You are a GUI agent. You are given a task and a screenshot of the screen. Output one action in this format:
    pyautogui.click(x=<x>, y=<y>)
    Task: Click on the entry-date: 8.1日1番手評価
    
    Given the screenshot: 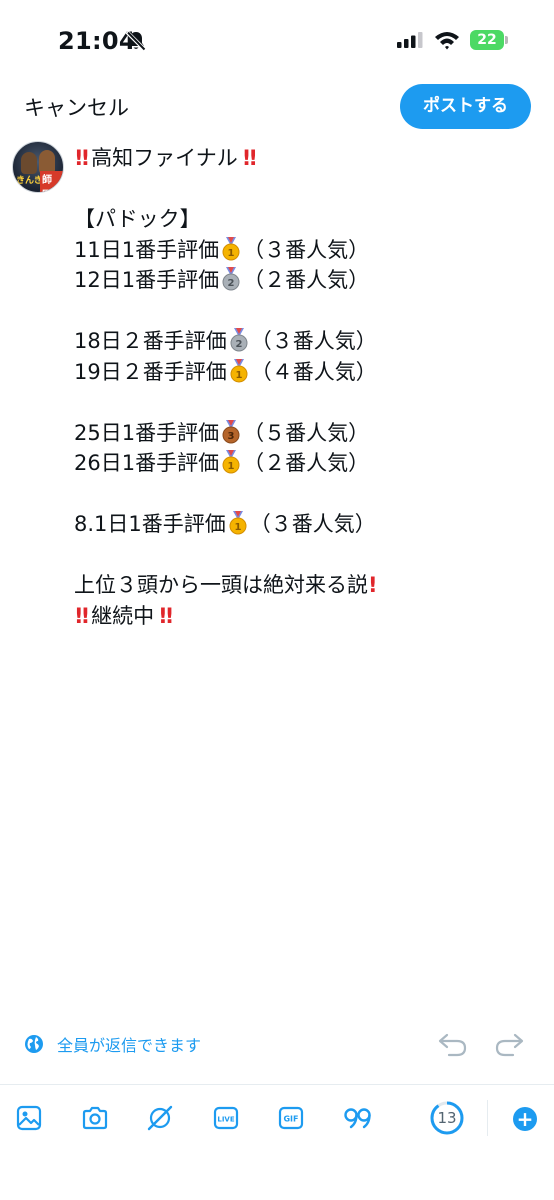 What is the action you would take?
    pyautogui.click(x=150, y=524)
    